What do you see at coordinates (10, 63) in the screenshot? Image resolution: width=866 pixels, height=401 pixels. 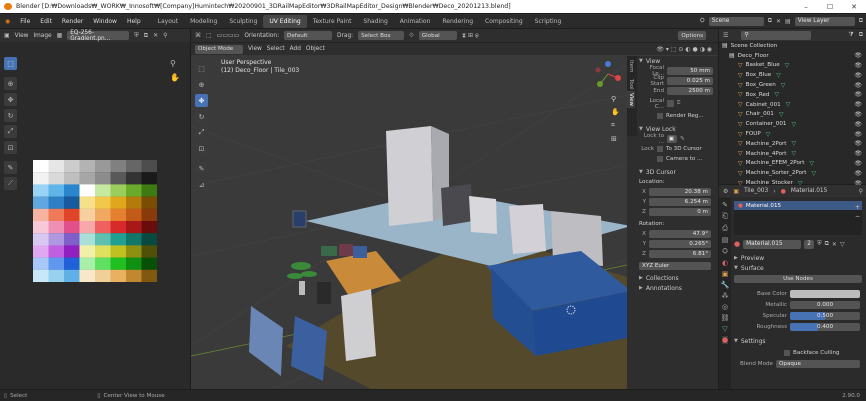 I see `select-tool-icon: ⬚` at bounding box center [10, 63].